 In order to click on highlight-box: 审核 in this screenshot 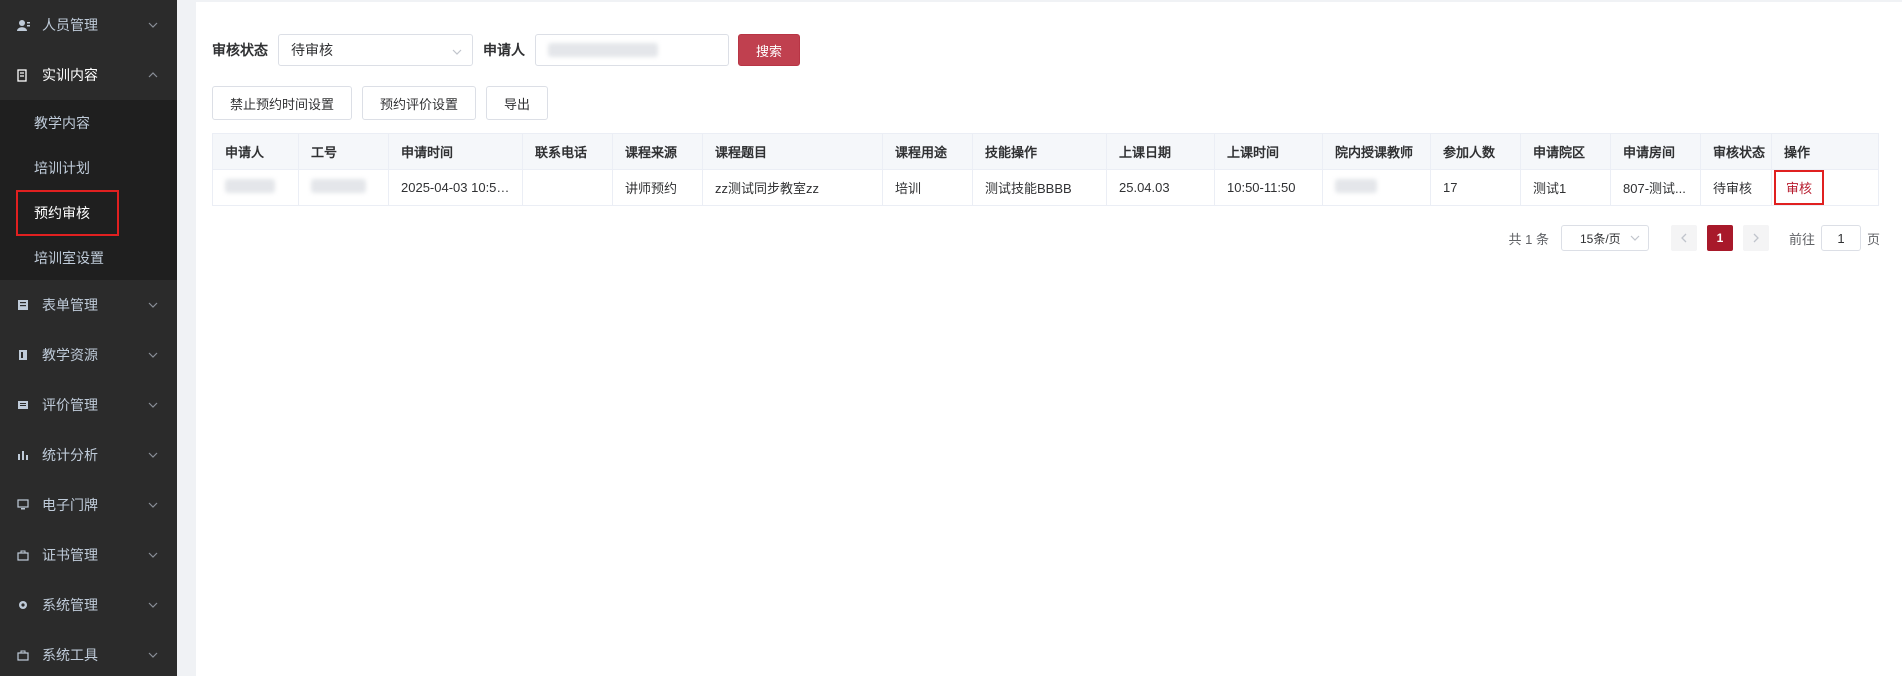, I will do `click(1799, 187)`.